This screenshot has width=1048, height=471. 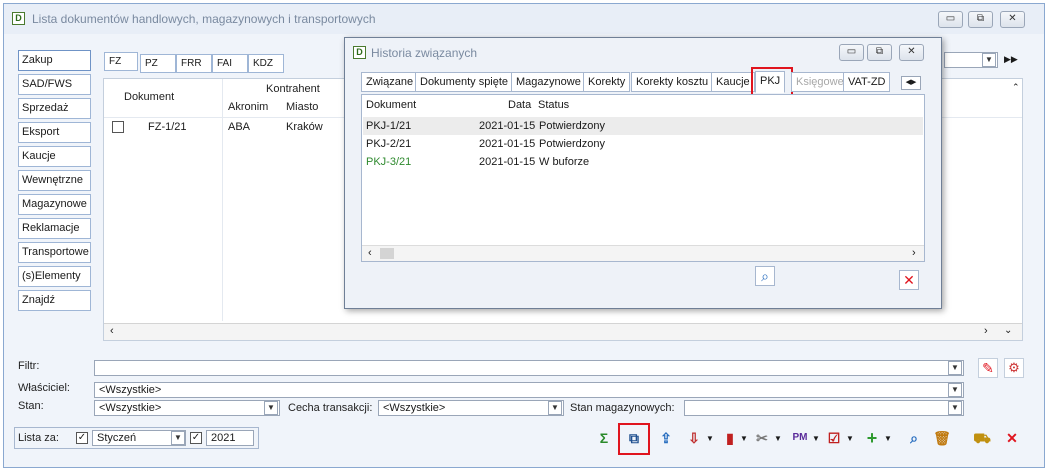 What do you see at coordinates (563, 331) in the screenshot?
I see `horizontal-scrollbar: ‹ › ⌄` at bounding box center [563, 331].